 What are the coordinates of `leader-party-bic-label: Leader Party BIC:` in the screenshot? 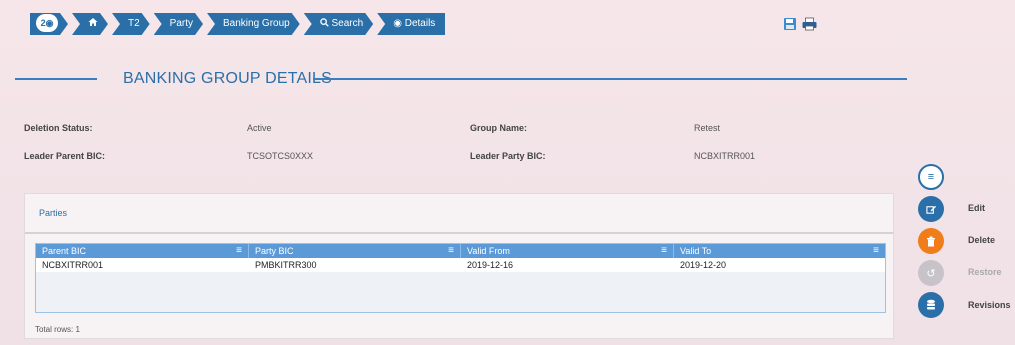 It's located at (508, 156).